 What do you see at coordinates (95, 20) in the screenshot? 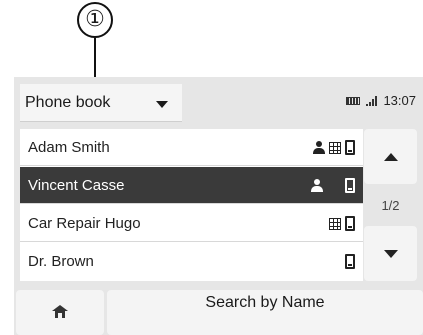
I see `callout-number: ①` at bounding box center [95, 20].